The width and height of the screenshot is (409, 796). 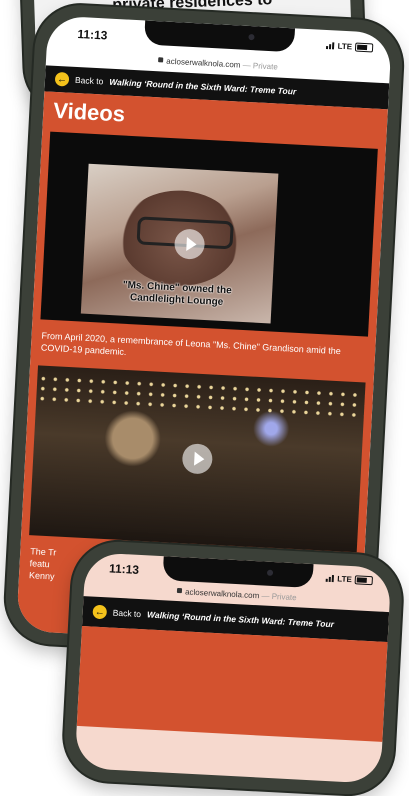 I want to click on play-icon, so click(x=197, y=459).